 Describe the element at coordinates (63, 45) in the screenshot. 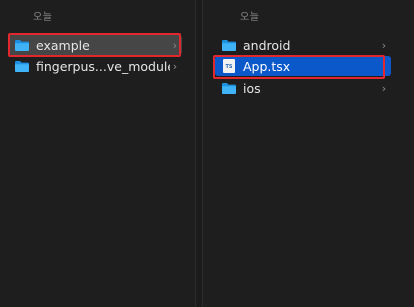

I see `list-item-label: example` at that location.